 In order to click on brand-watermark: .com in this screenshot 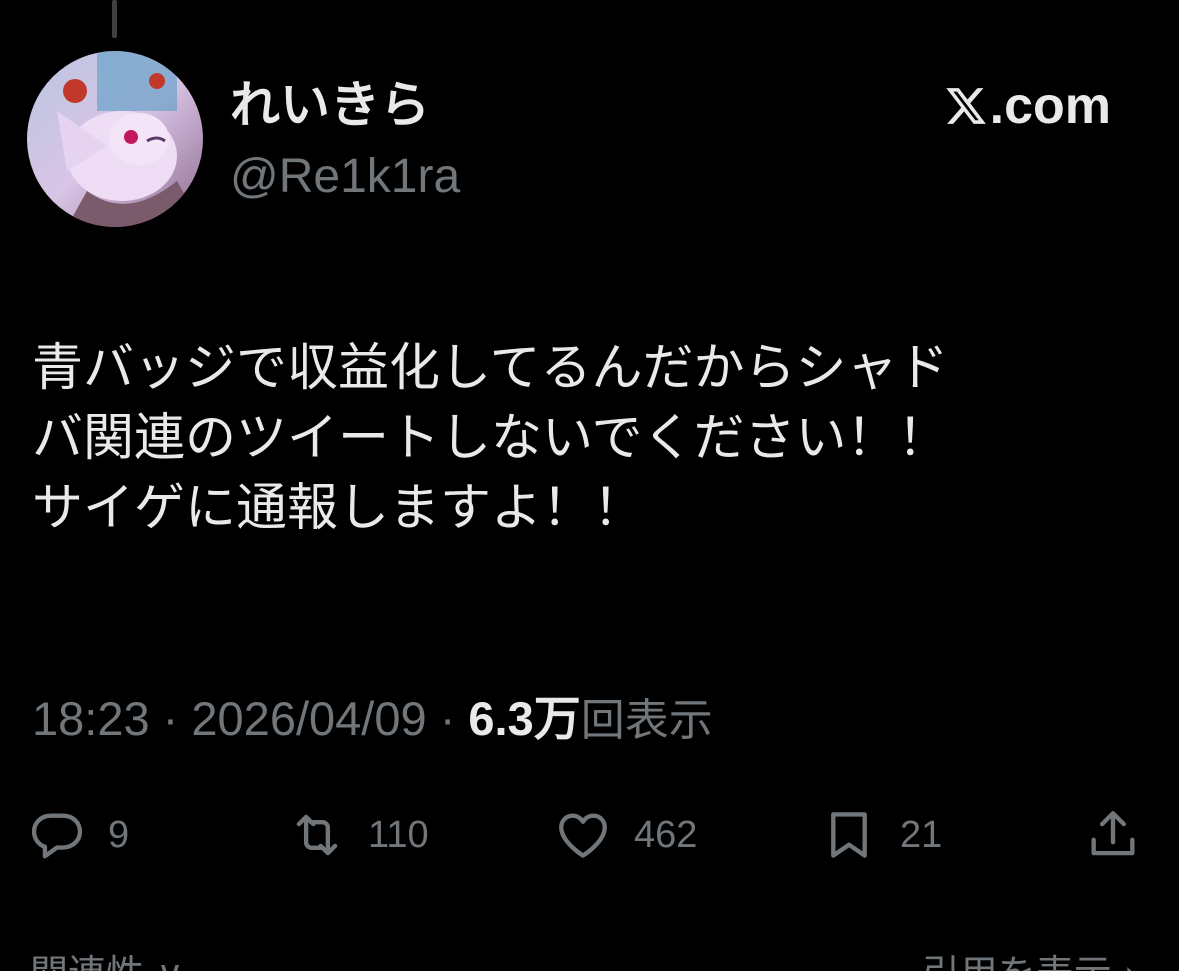, I will do `click(1027, 106)`.